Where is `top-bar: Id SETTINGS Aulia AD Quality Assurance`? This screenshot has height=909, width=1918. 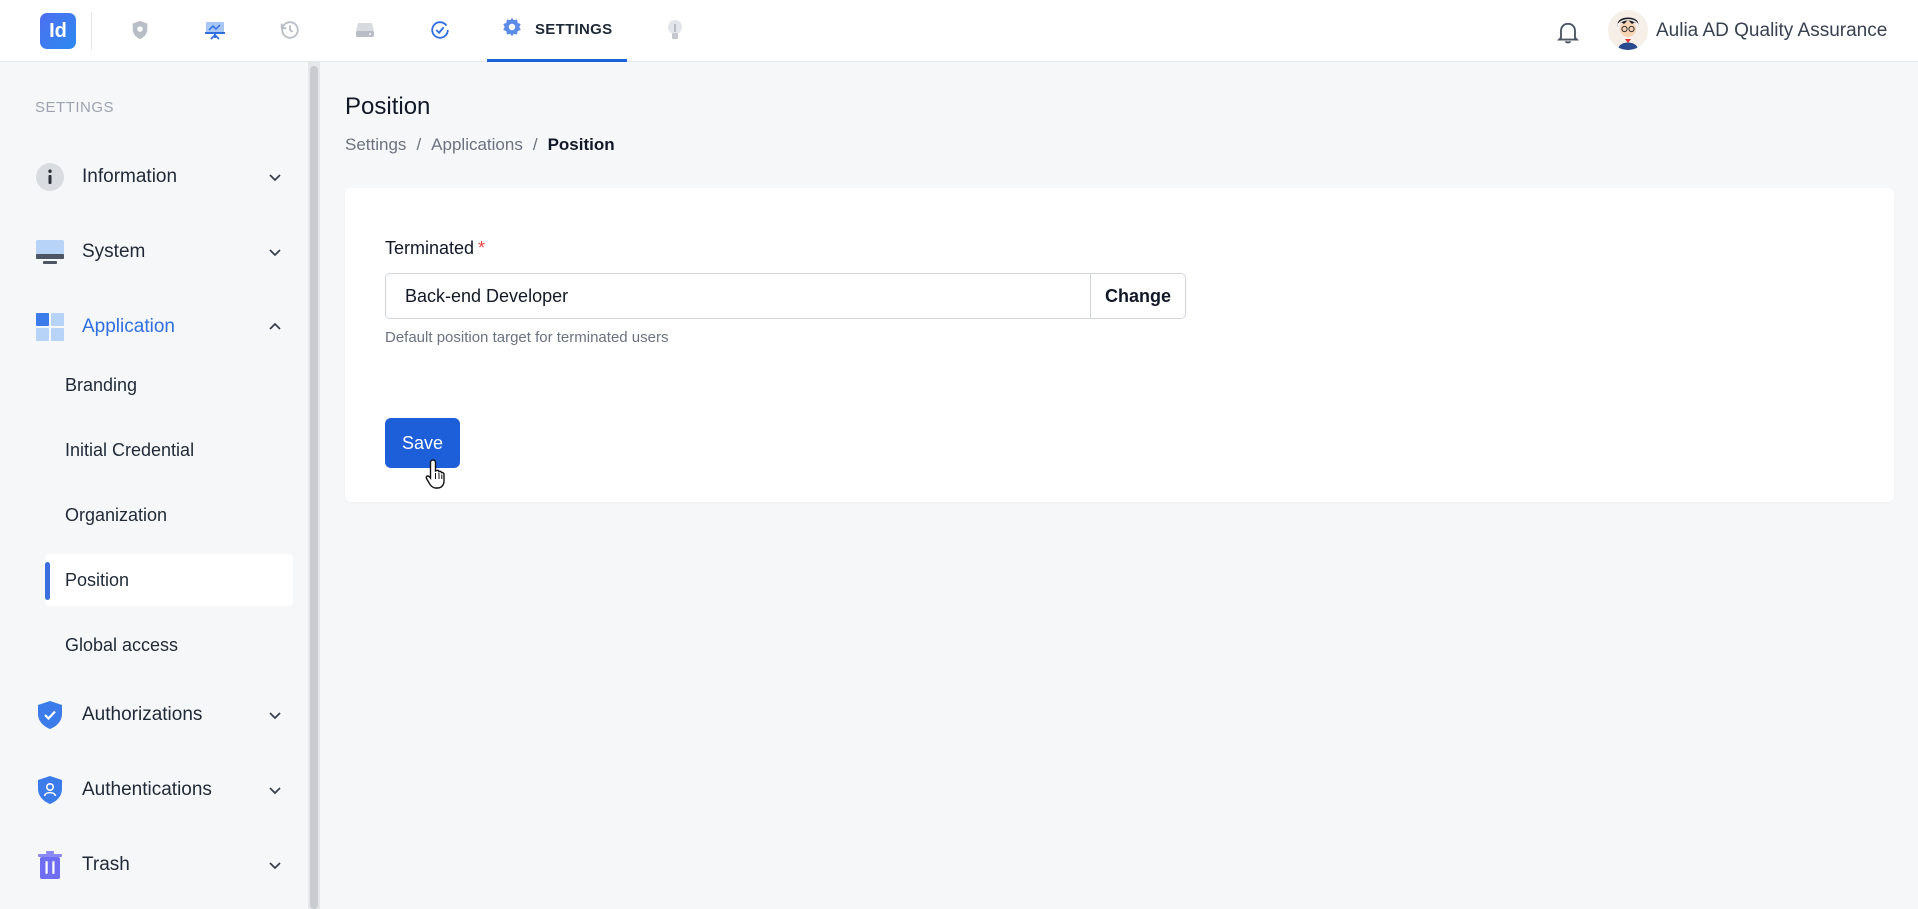
top-bar: Id SETTINGS Aulia AD Quality Assurance is located at coordinates (959, 31).